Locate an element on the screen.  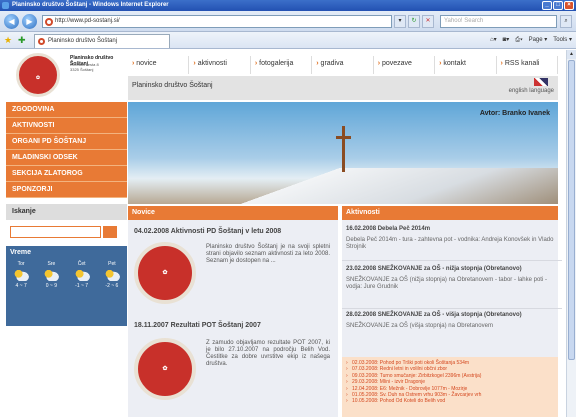
weather-temp: -2 ~ 6 is located at coordinates (112, 286).